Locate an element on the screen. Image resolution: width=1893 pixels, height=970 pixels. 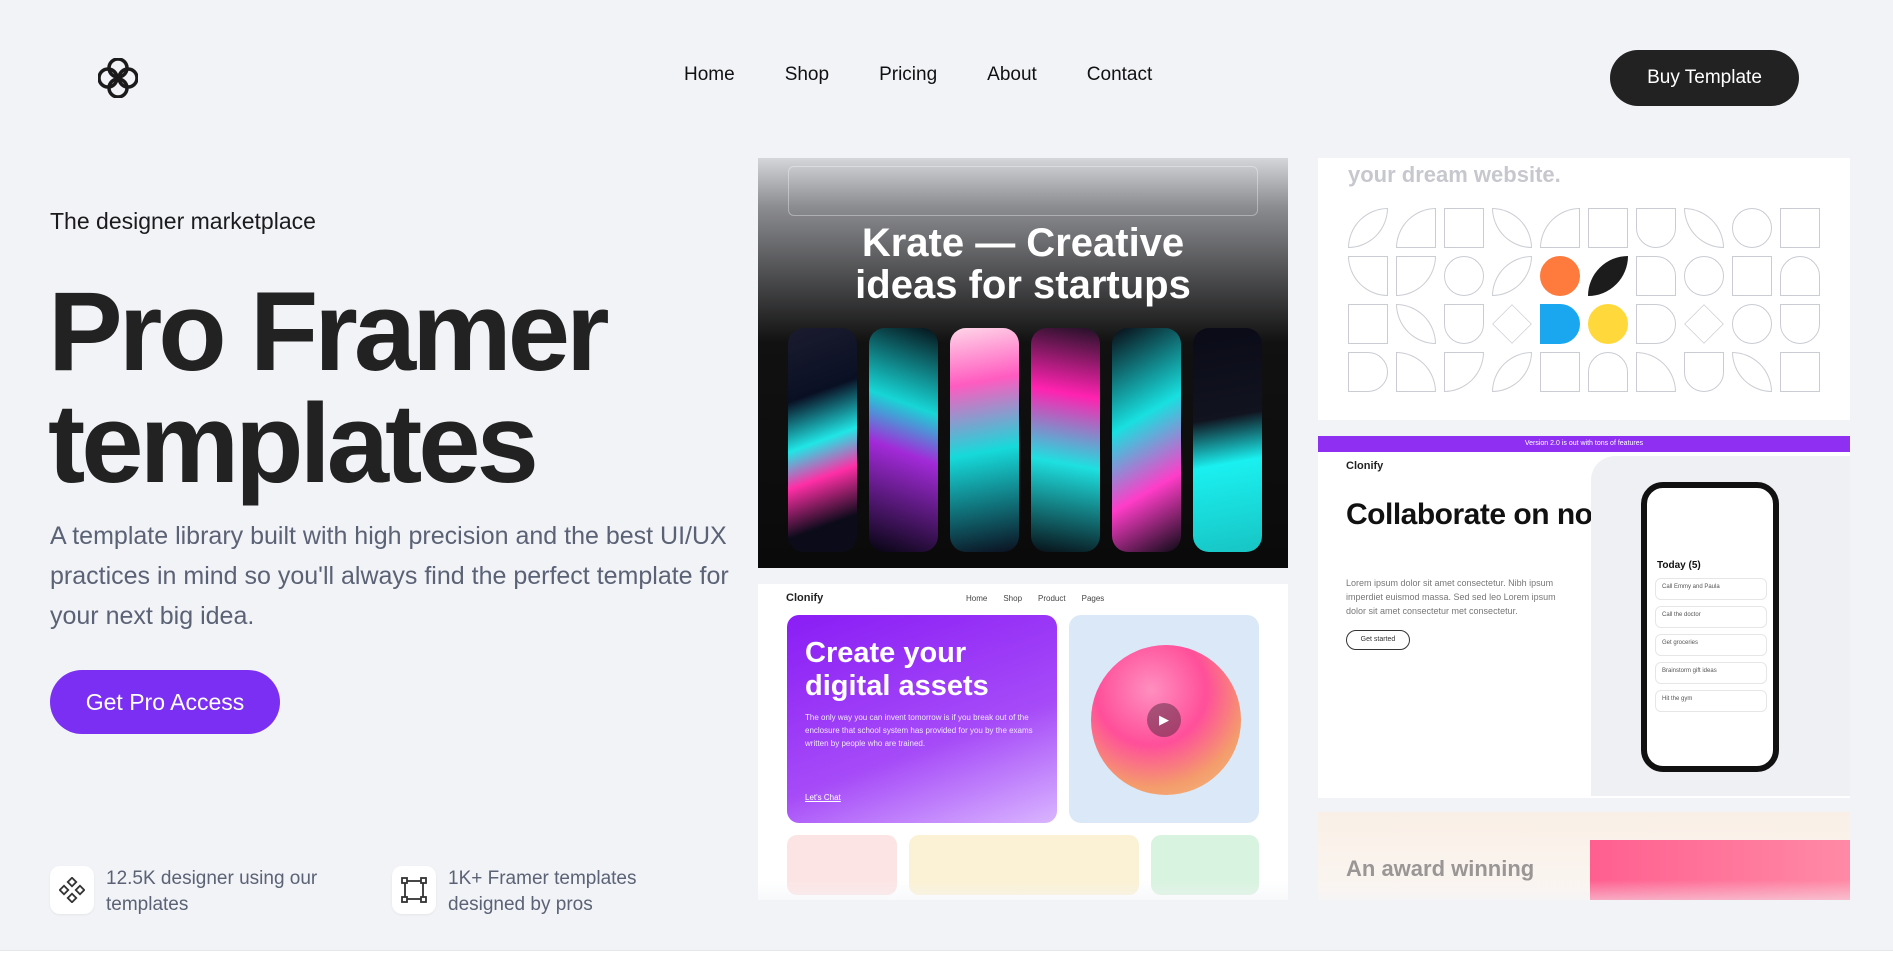
hero-title-line1: Pro Framer is located at coordinates (329, 331).